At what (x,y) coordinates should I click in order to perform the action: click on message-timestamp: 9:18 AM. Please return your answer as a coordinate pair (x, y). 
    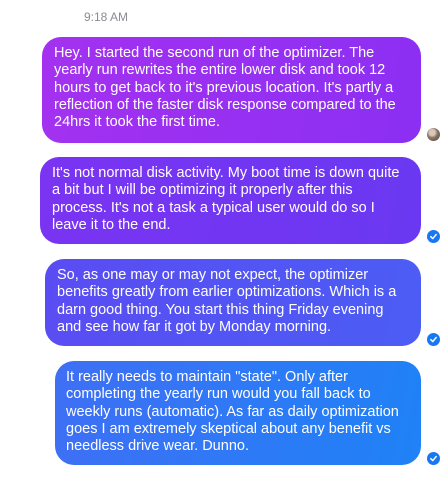
    Looking at the image, I should click on (106, 17).